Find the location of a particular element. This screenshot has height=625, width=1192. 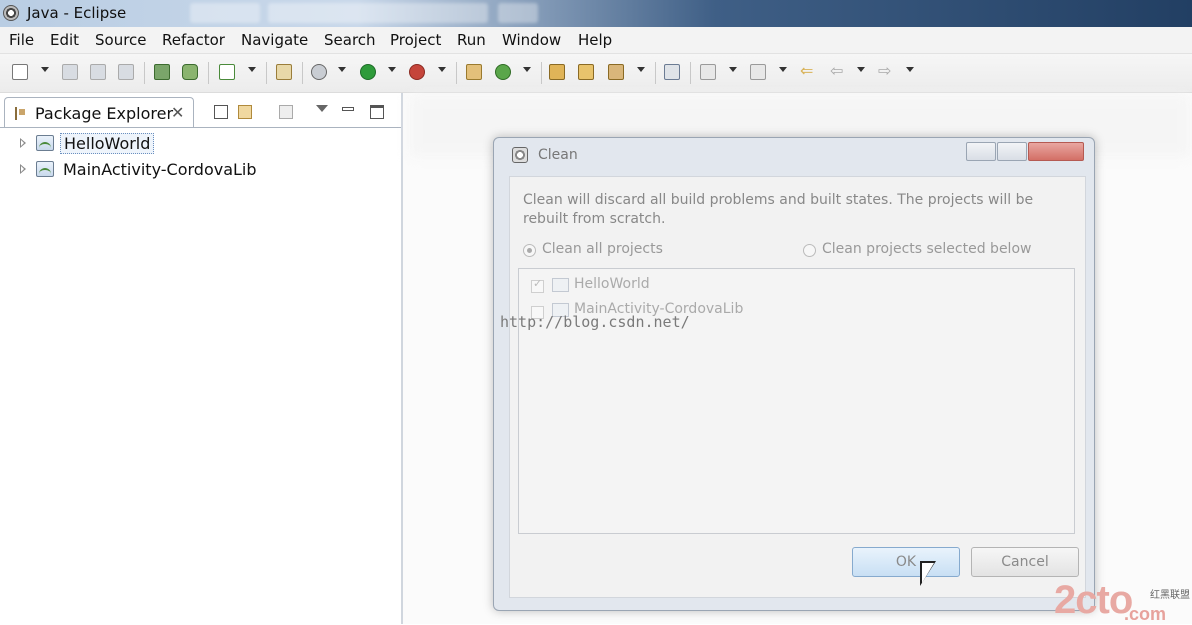

forward-dropdown-icon is located at coordinates (910, 69).